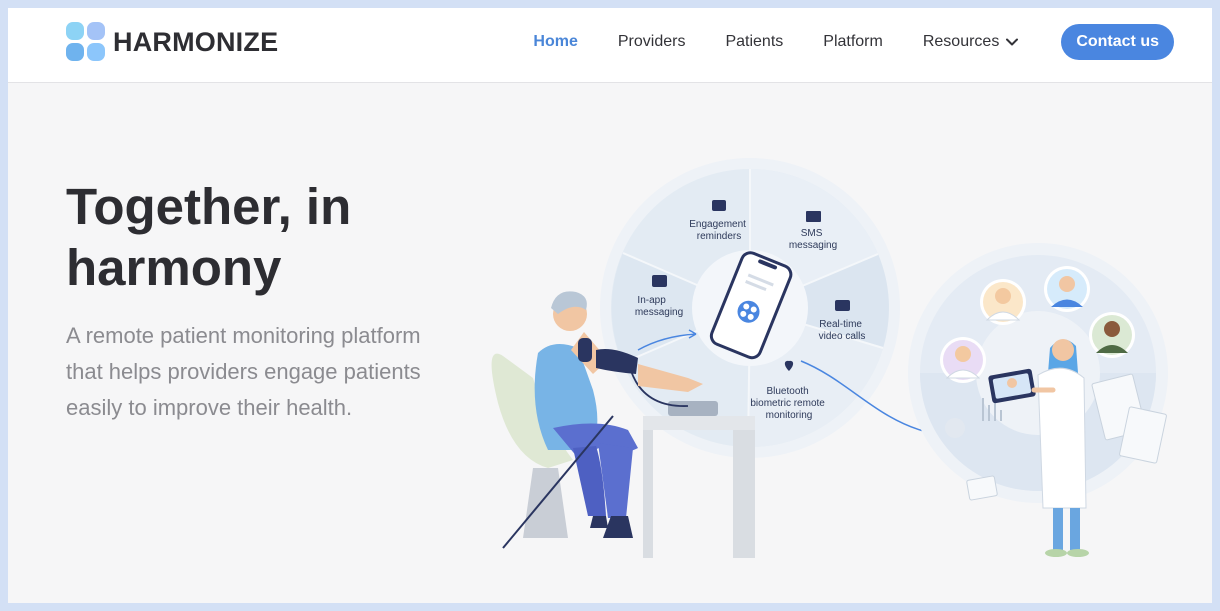 Image resolution: width=1220 pixels, height=611 pixels. Describe the element at coordinates (209, 237) in the screenshot. I see `hero-title: Together, in harmony` at that location.